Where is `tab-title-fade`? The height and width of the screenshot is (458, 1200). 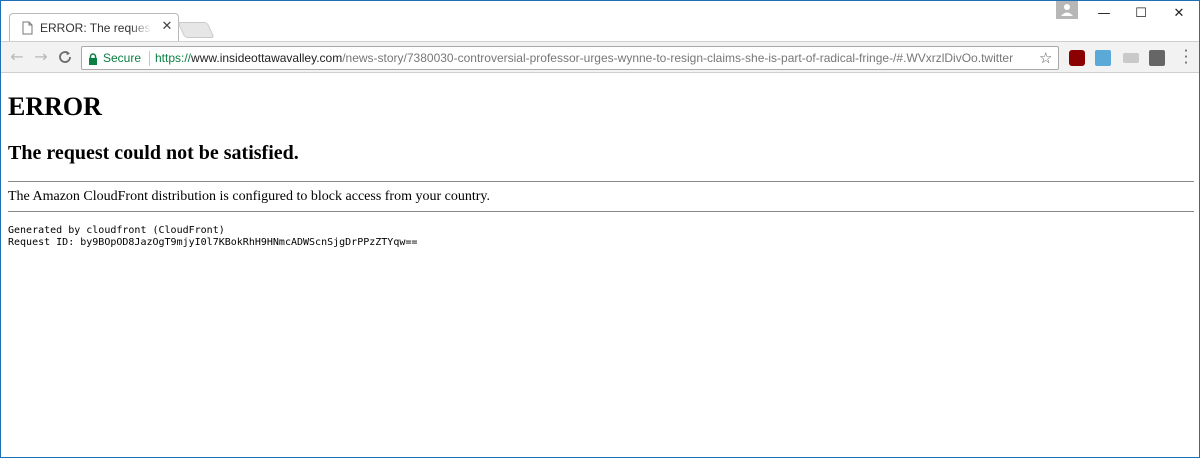 tab-title-fade is located at coordinates (141, 28).